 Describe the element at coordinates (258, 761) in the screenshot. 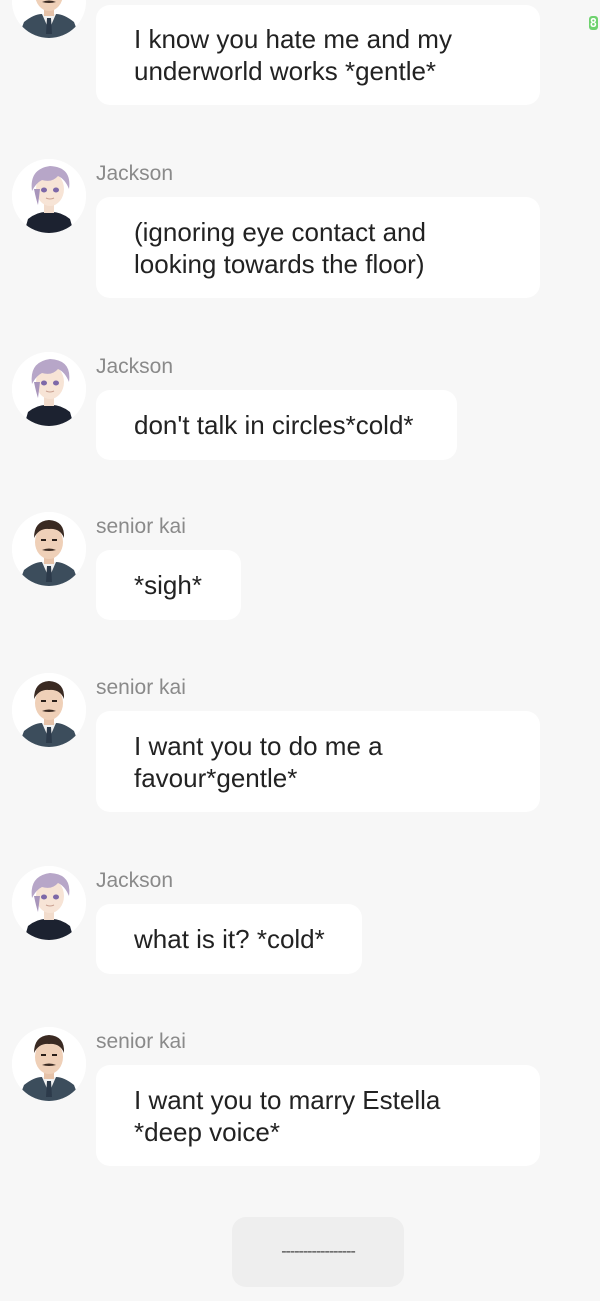

I see `message-text: I want you to do me a favour*gentle*` at that location.